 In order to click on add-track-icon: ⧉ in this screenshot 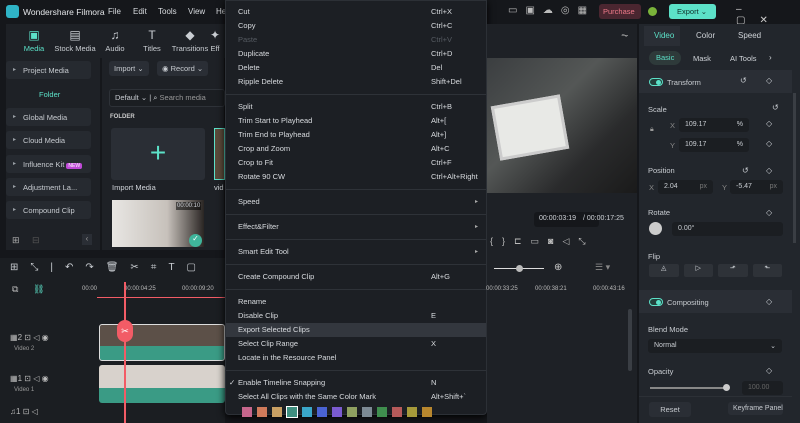, I will do `click(15, 289)`.